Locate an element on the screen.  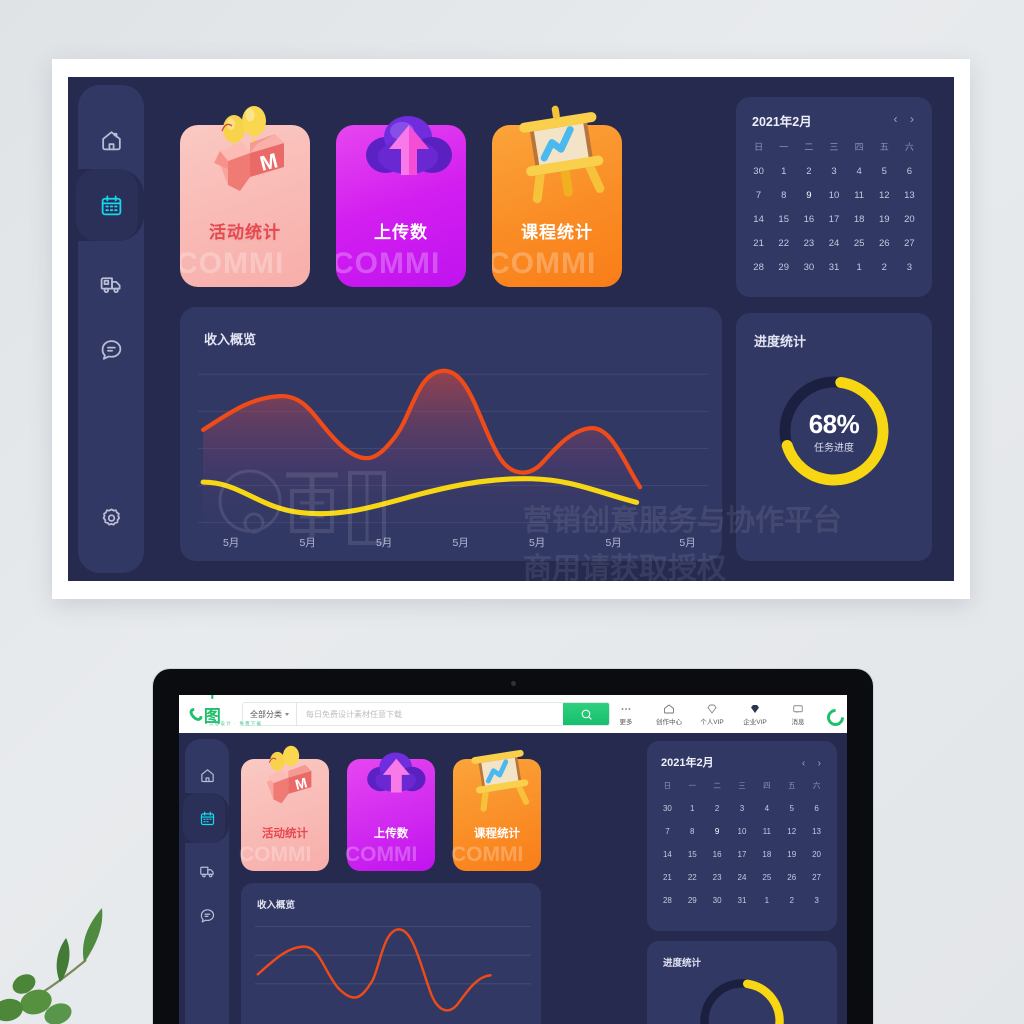
stat-card-courses: COMMI 课程统计 is located at coordinates (557, 196).